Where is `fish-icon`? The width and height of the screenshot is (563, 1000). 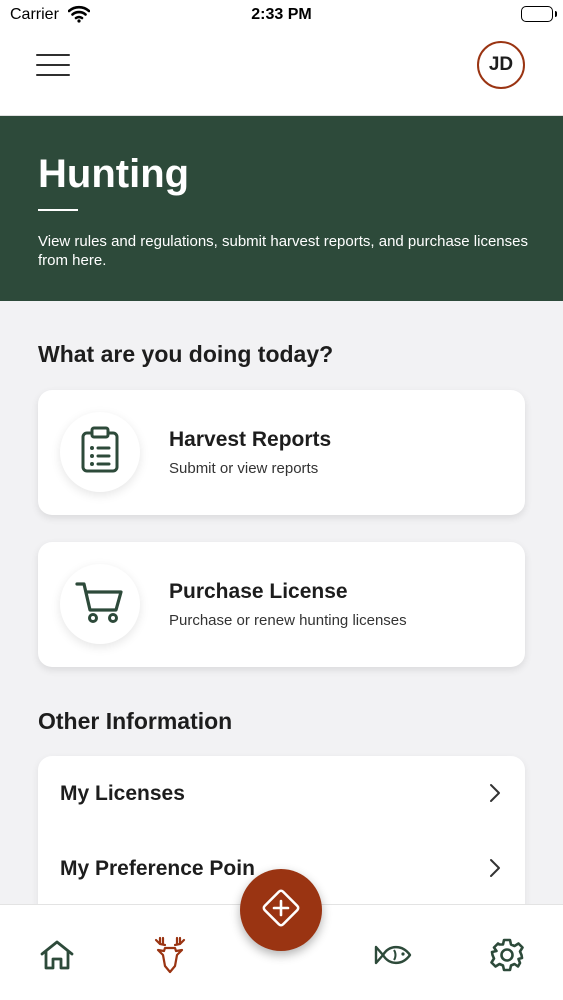 fish-icon is located at coordinates (393, 955).